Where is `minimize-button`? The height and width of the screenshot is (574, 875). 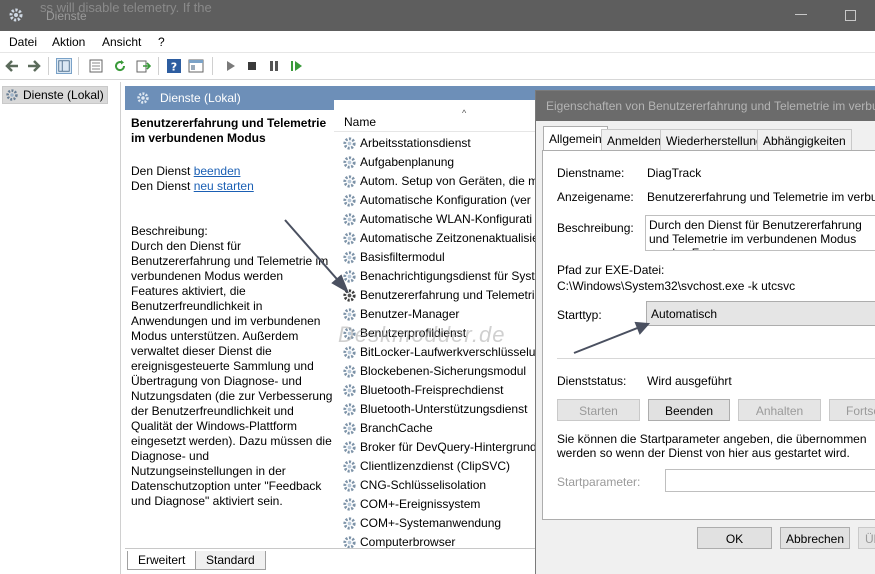 minimize-button is located at coordinates (801, 14).